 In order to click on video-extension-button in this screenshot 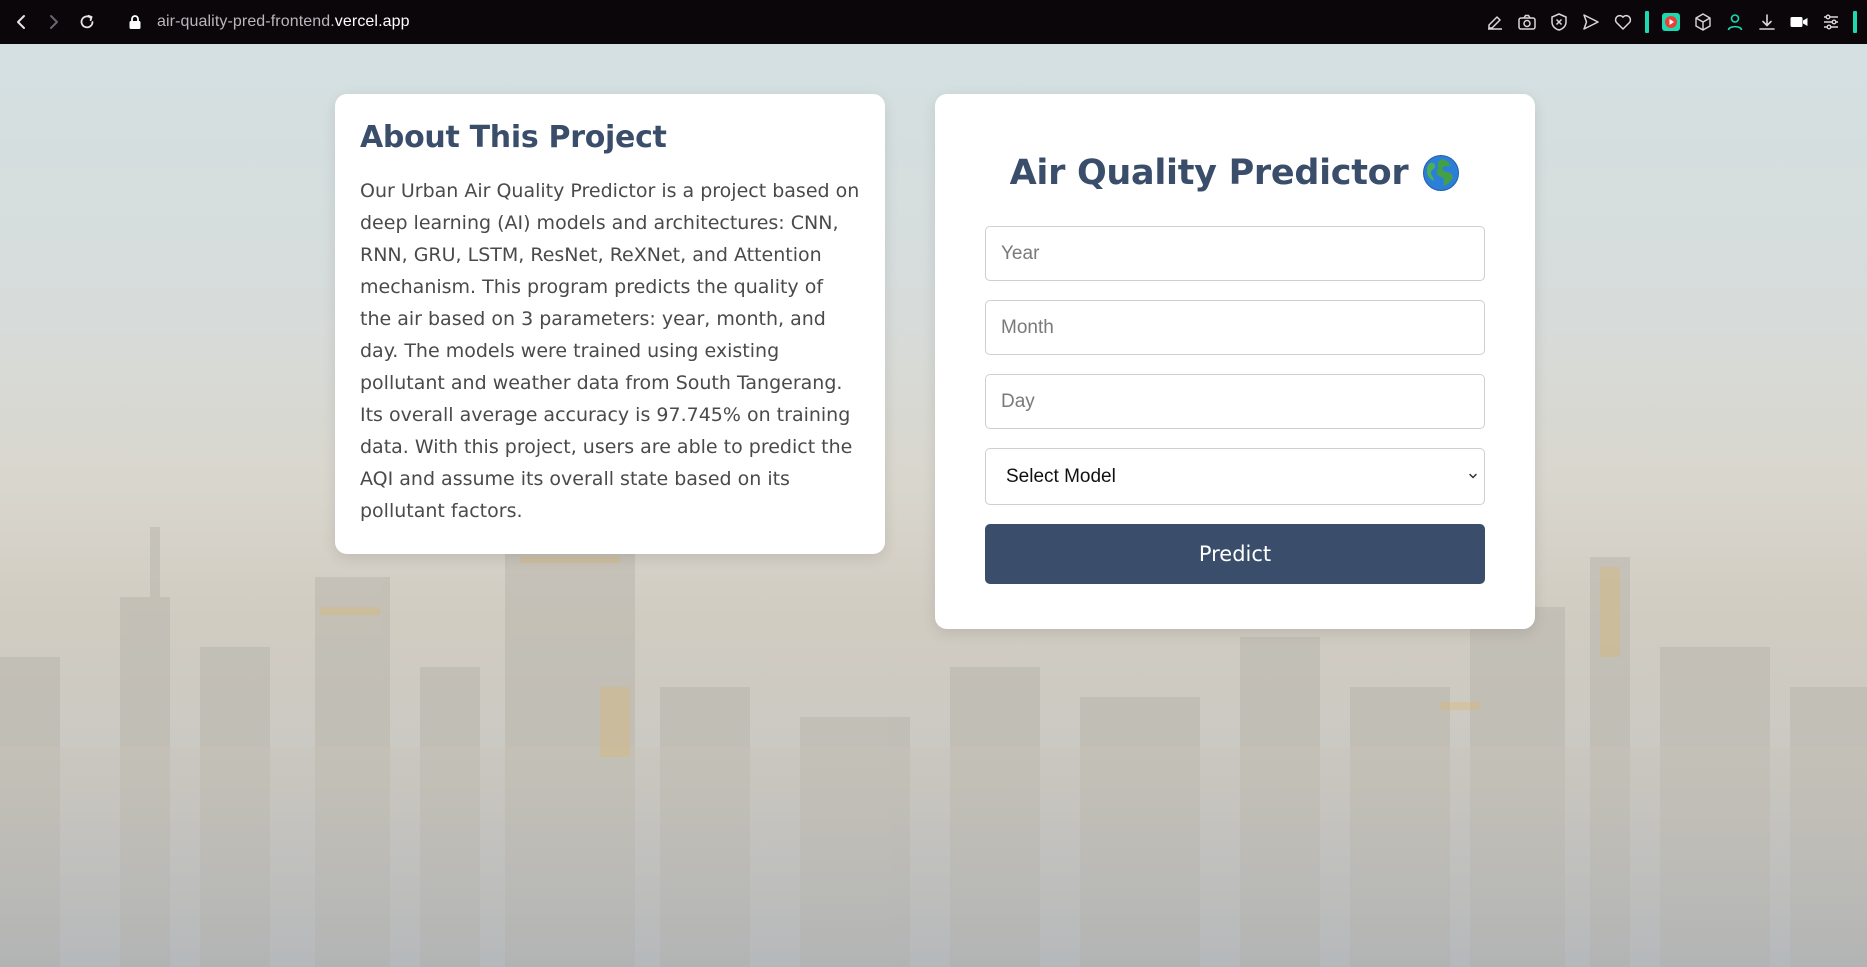, I will do `click(1671, 22)`.